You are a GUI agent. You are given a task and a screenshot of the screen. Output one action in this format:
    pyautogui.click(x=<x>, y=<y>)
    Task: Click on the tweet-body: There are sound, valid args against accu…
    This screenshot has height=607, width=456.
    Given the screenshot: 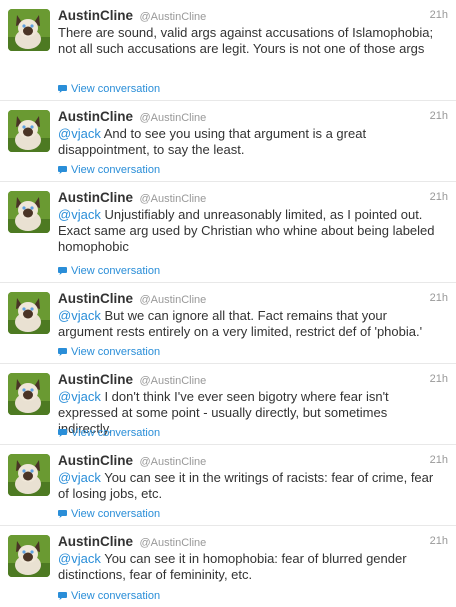 What is the action you would take?
    pyautogui.click(x=246, y=40)
    